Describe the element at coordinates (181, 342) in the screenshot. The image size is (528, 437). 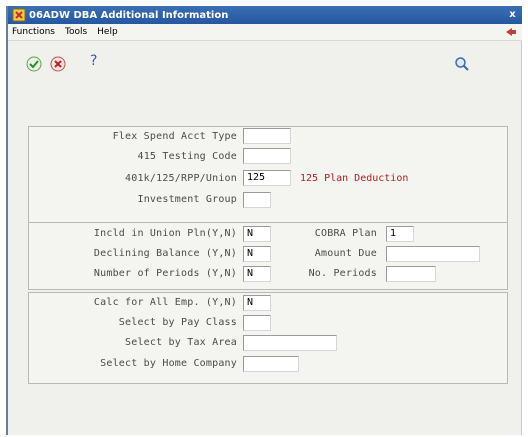
I see `tax-area-label: Select by Tax Area` at that location.